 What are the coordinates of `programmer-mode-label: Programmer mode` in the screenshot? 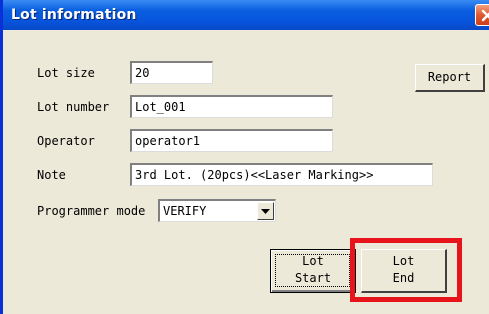 It's located at (91, 211).